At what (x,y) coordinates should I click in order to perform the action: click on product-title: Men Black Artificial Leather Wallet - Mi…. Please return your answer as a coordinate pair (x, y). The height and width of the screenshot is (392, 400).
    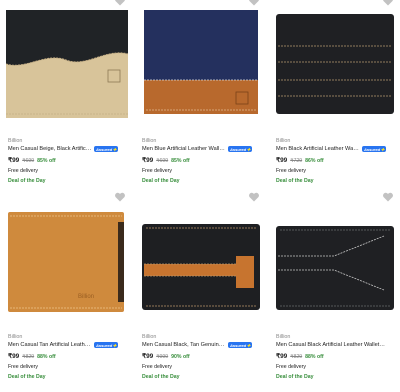
    Looking at the image, I should click on (318, 149).